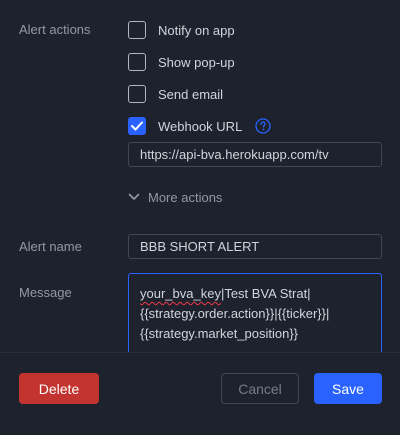 The width and height of the screenshot is (400, 435). I want to click on notify-on-app-checkbox: Notify on app, so click(181, 30).